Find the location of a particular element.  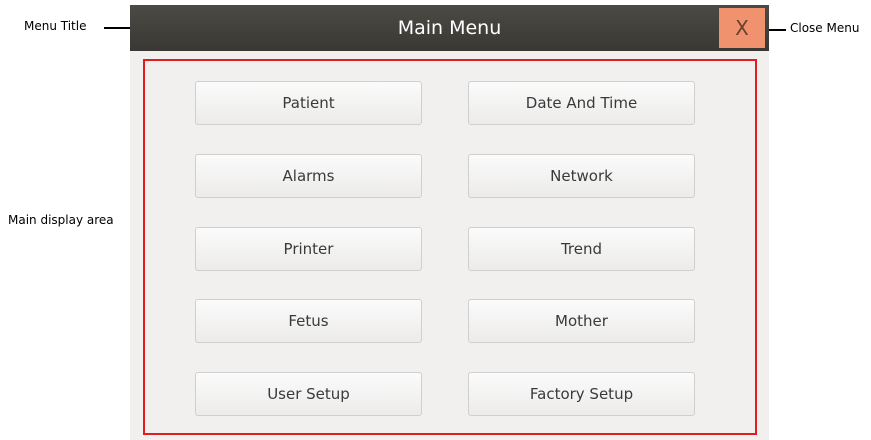

menu-title: Main Menu is located at coordinates (449, 28).